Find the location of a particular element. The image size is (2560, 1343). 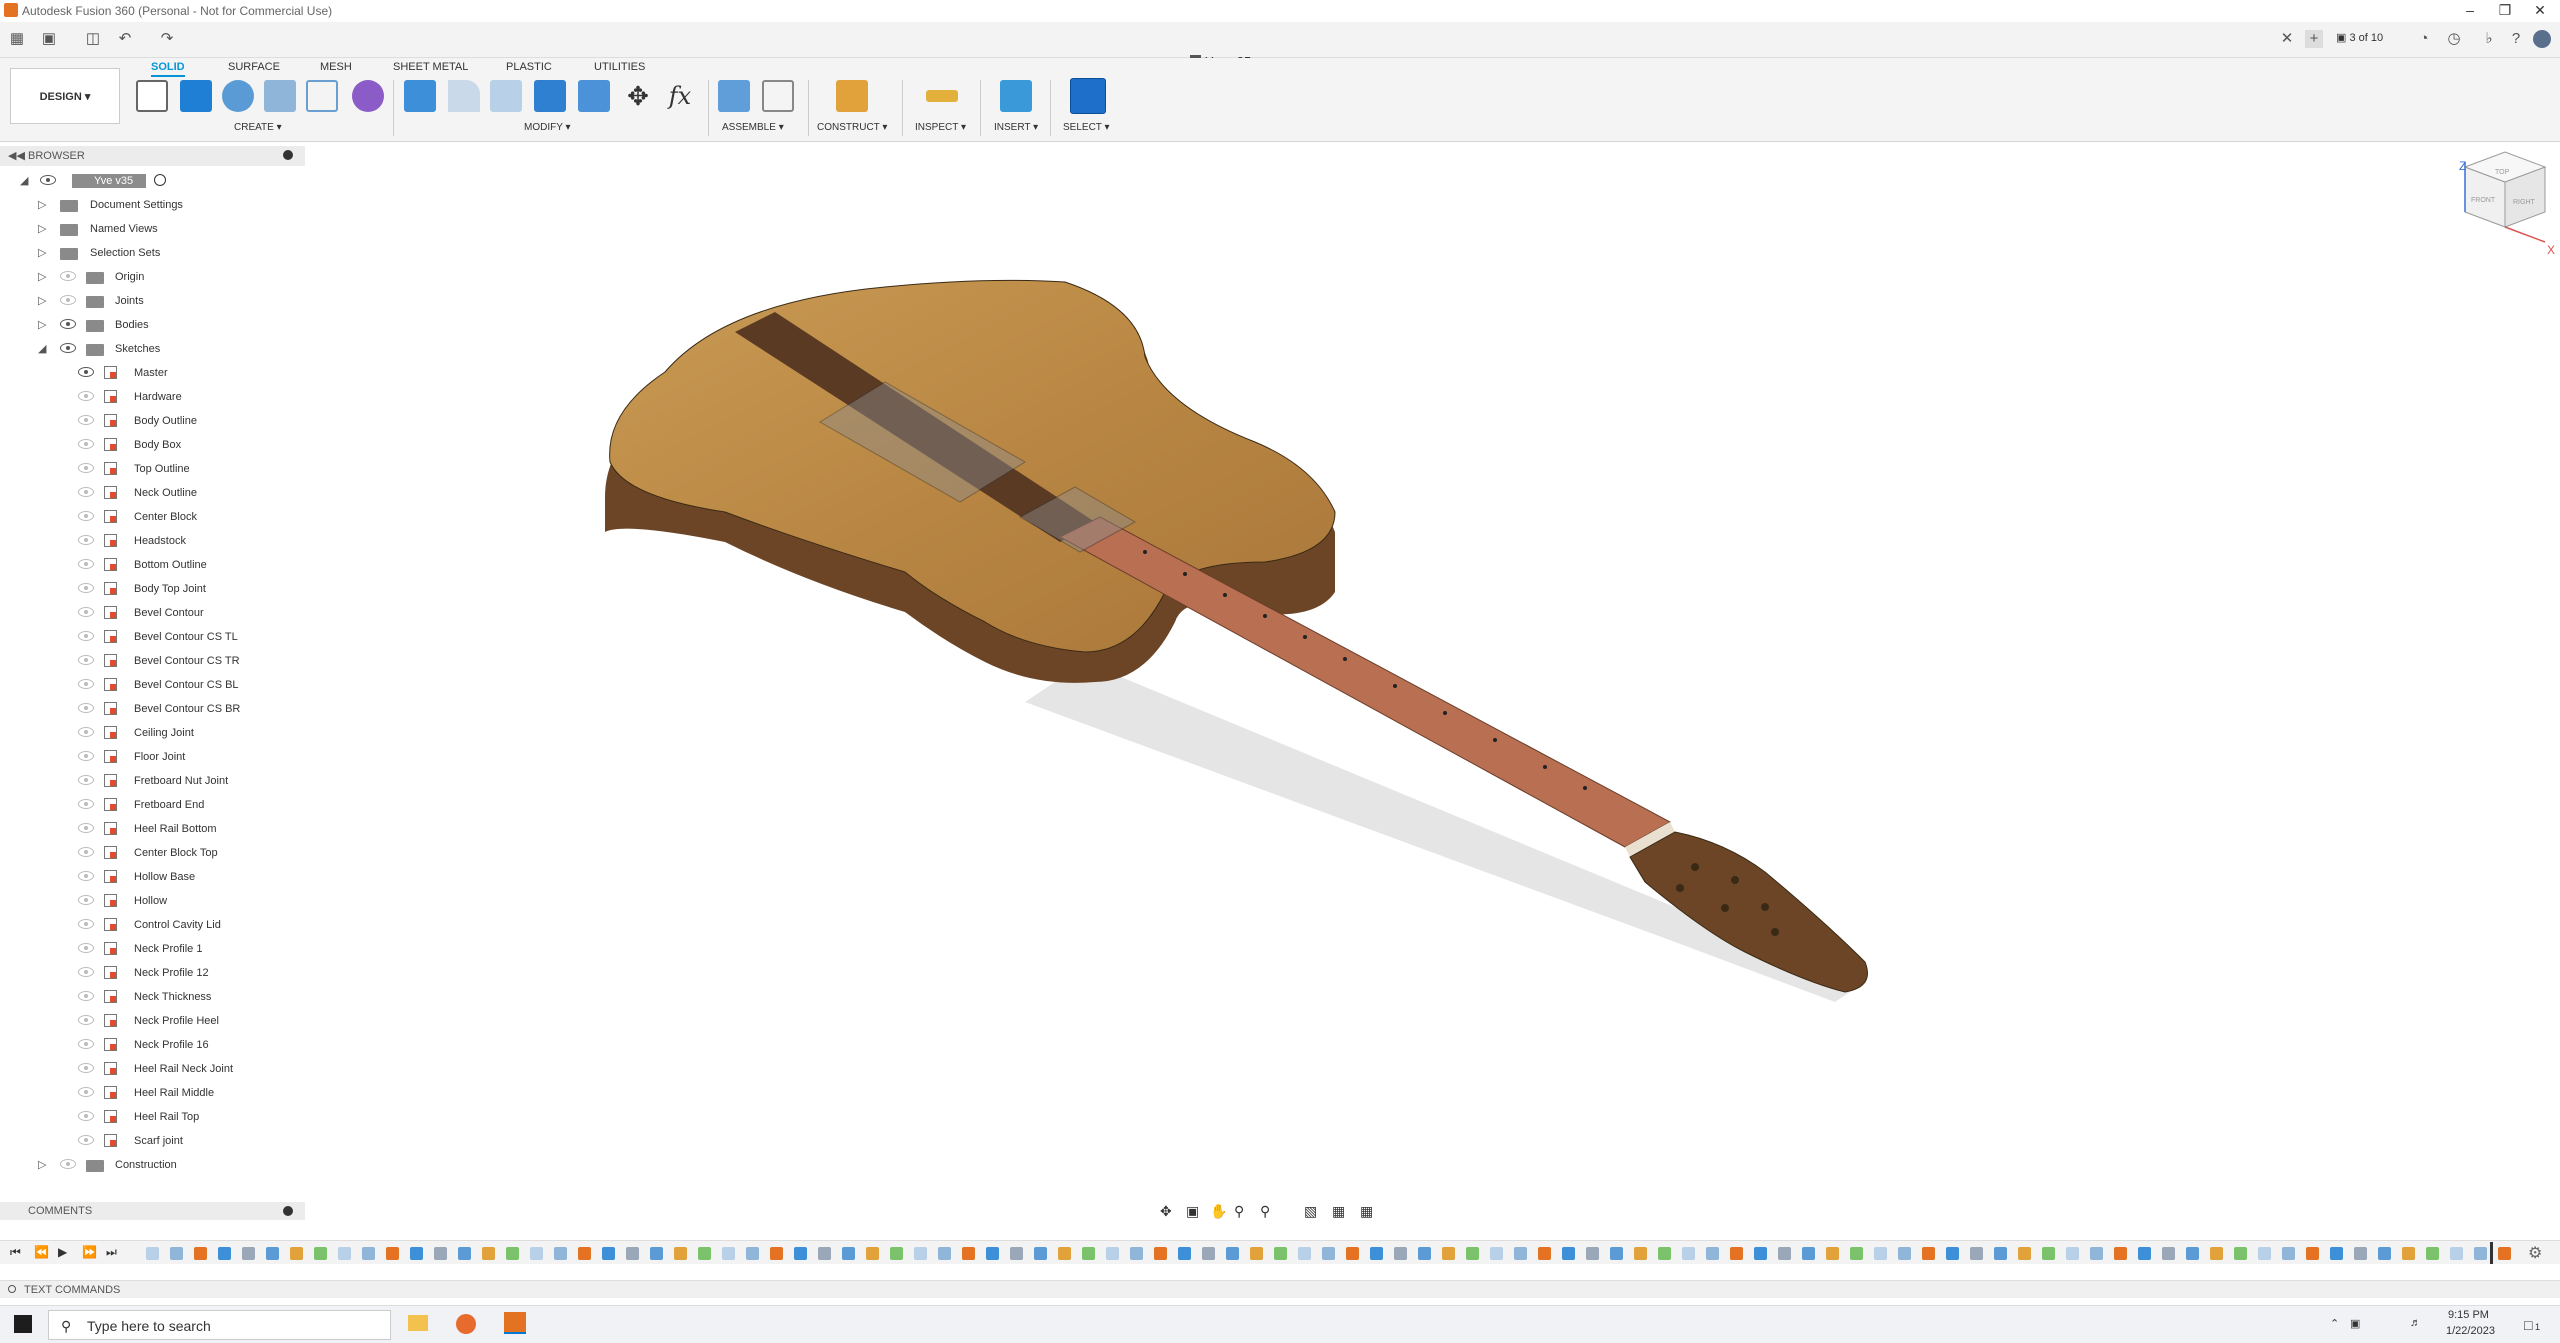

group-modify: MODIFY ▾ is located at coordinates (547, 127).